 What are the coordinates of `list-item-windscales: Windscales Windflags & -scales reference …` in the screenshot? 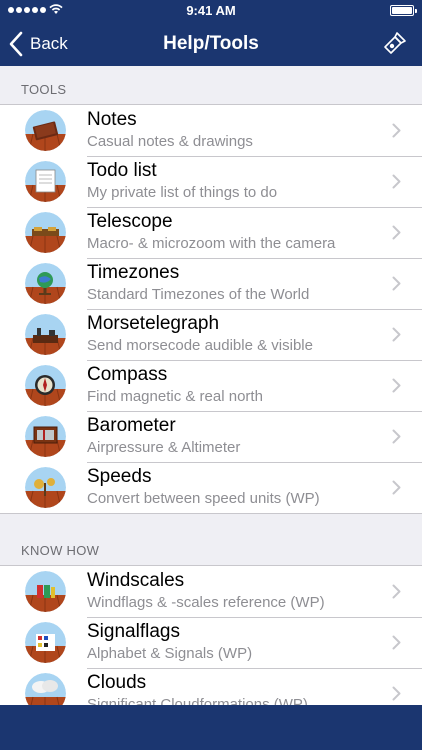 It's located at (211, 591).